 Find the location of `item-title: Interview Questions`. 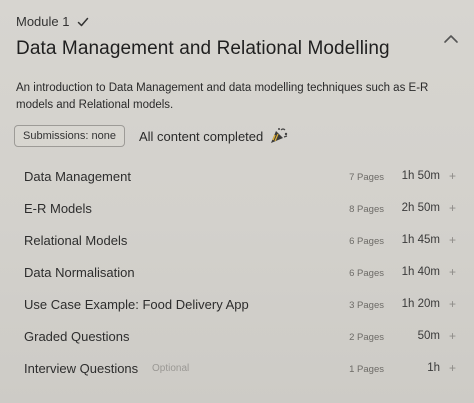

item-title: Interview Questions is located at coordinates (81, 368).